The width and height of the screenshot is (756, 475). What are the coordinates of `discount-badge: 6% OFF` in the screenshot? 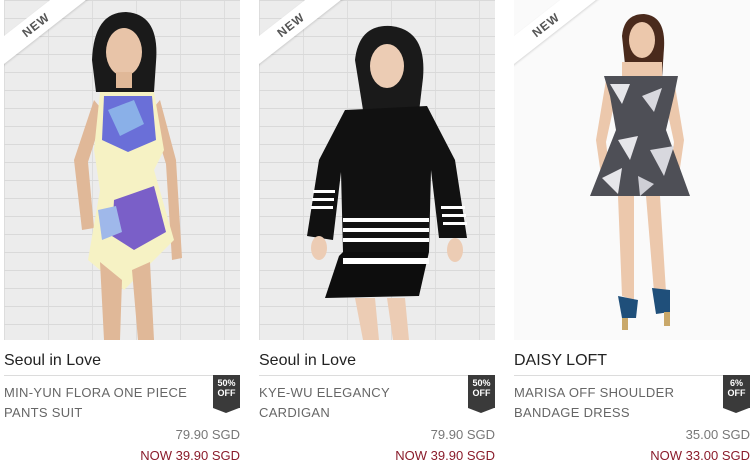 It's located at (736, 394).